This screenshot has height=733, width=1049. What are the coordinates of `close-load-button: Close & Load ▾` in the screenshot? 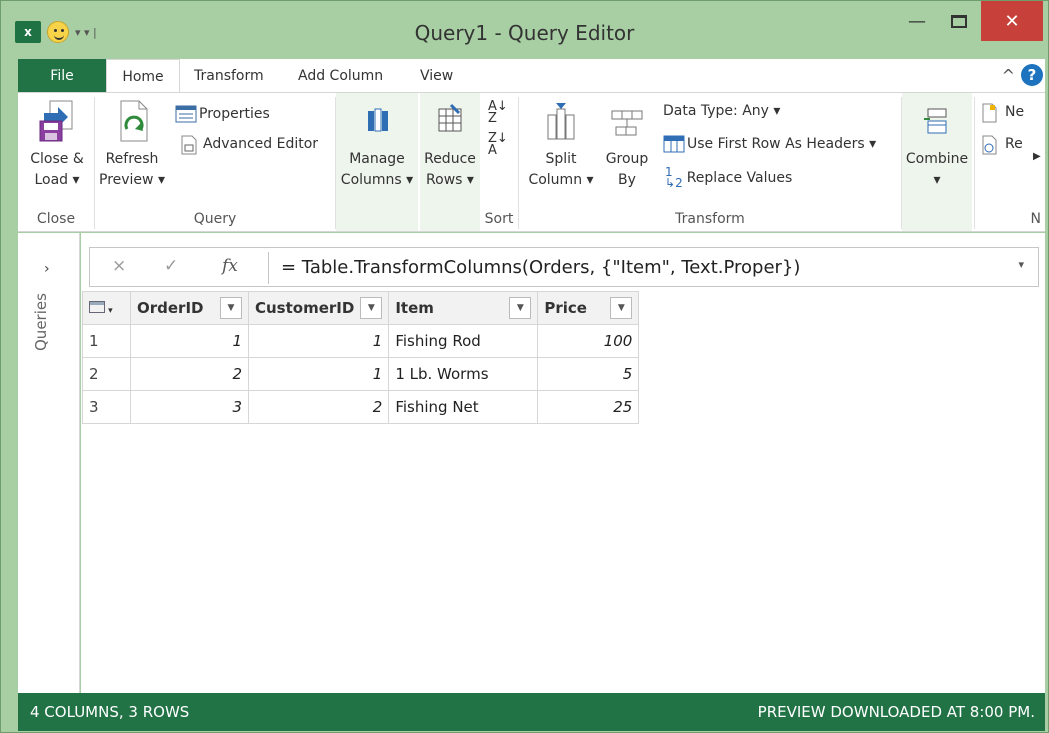 It's located at (57, 145).